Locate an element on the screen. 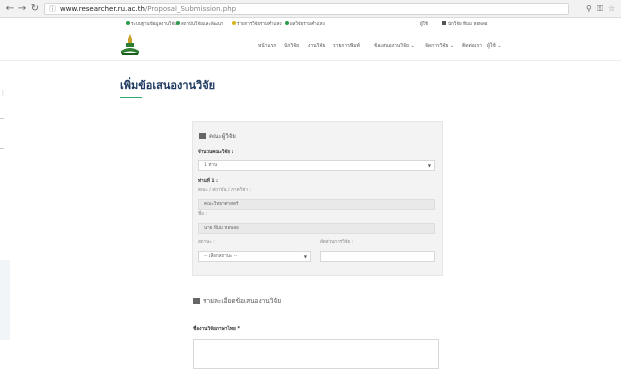 This screenshot has height=369, width=621. researcher-count-select: 1 ท่าน ▼ is located at coordinates (316, 165).